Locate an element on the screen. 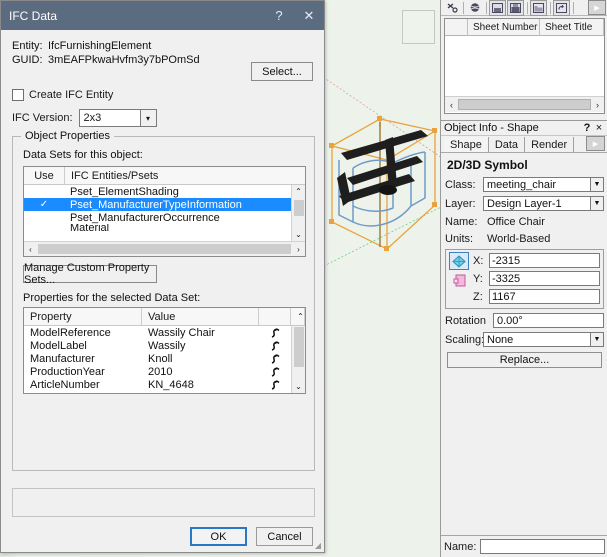  create-ifc-entity-row: Create IFC Entity is located at coordinates (162, 95).